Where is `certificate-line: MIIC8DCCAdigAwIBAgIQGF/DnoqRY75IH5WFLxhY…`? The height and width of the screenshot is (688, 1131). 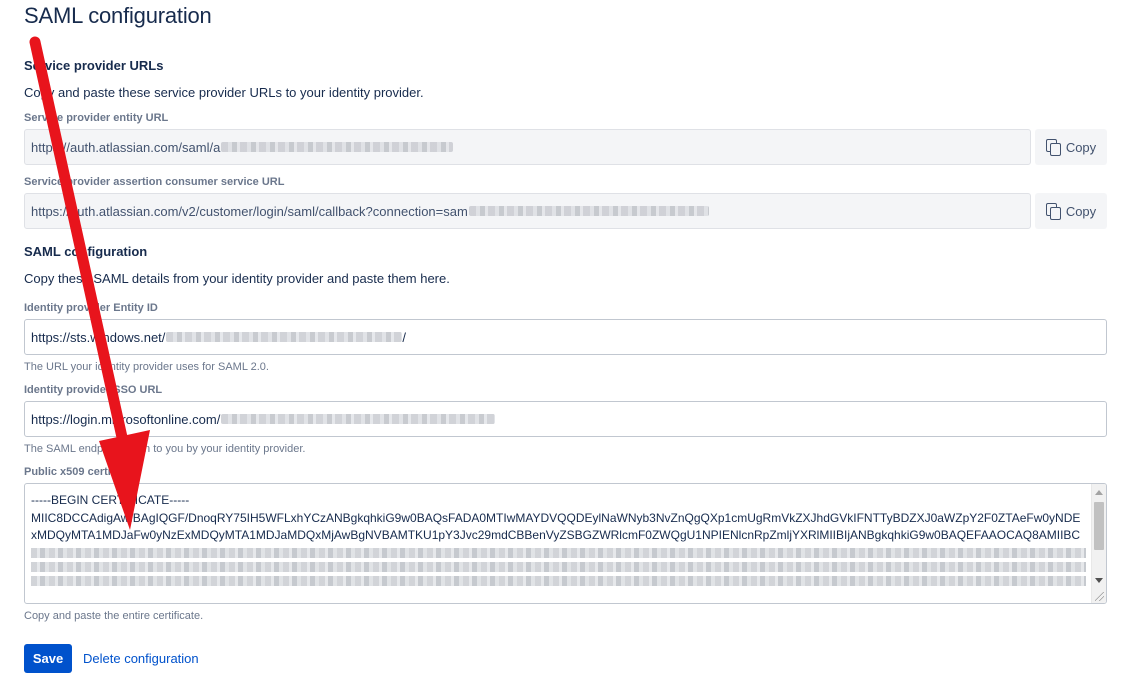 certificate-line: MIIC8DCCAdigAwIBAgIQGF/DnoqRY75IH5WFLxhY… is located at coordinates (556, 517).